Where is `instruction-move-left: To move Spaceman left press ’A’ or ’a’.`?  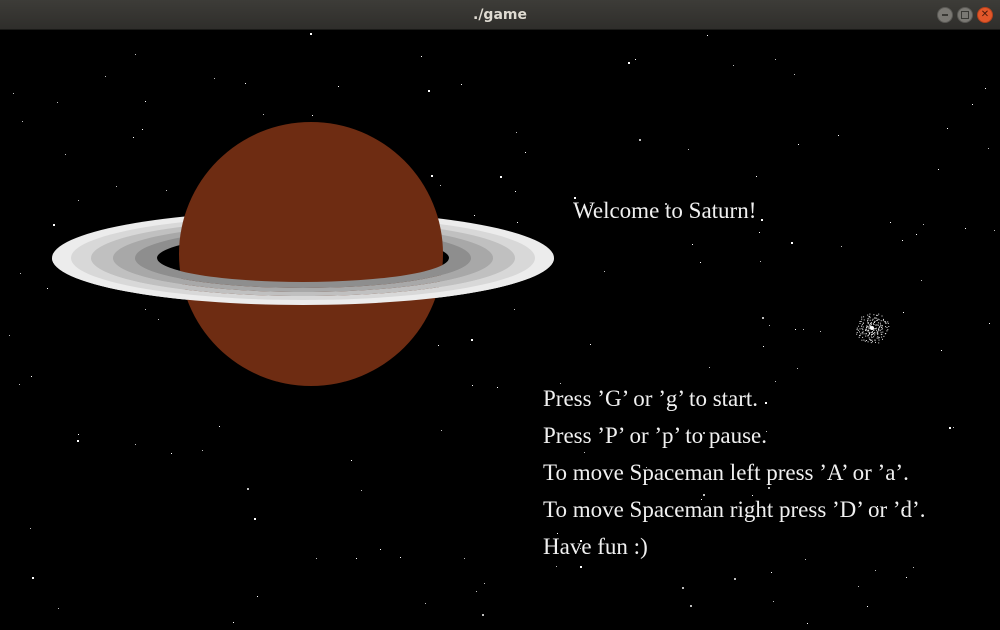
instruction-move-left: To move Spaceman left press ’A’ or ’a’. is located at coordinates (726, 472).